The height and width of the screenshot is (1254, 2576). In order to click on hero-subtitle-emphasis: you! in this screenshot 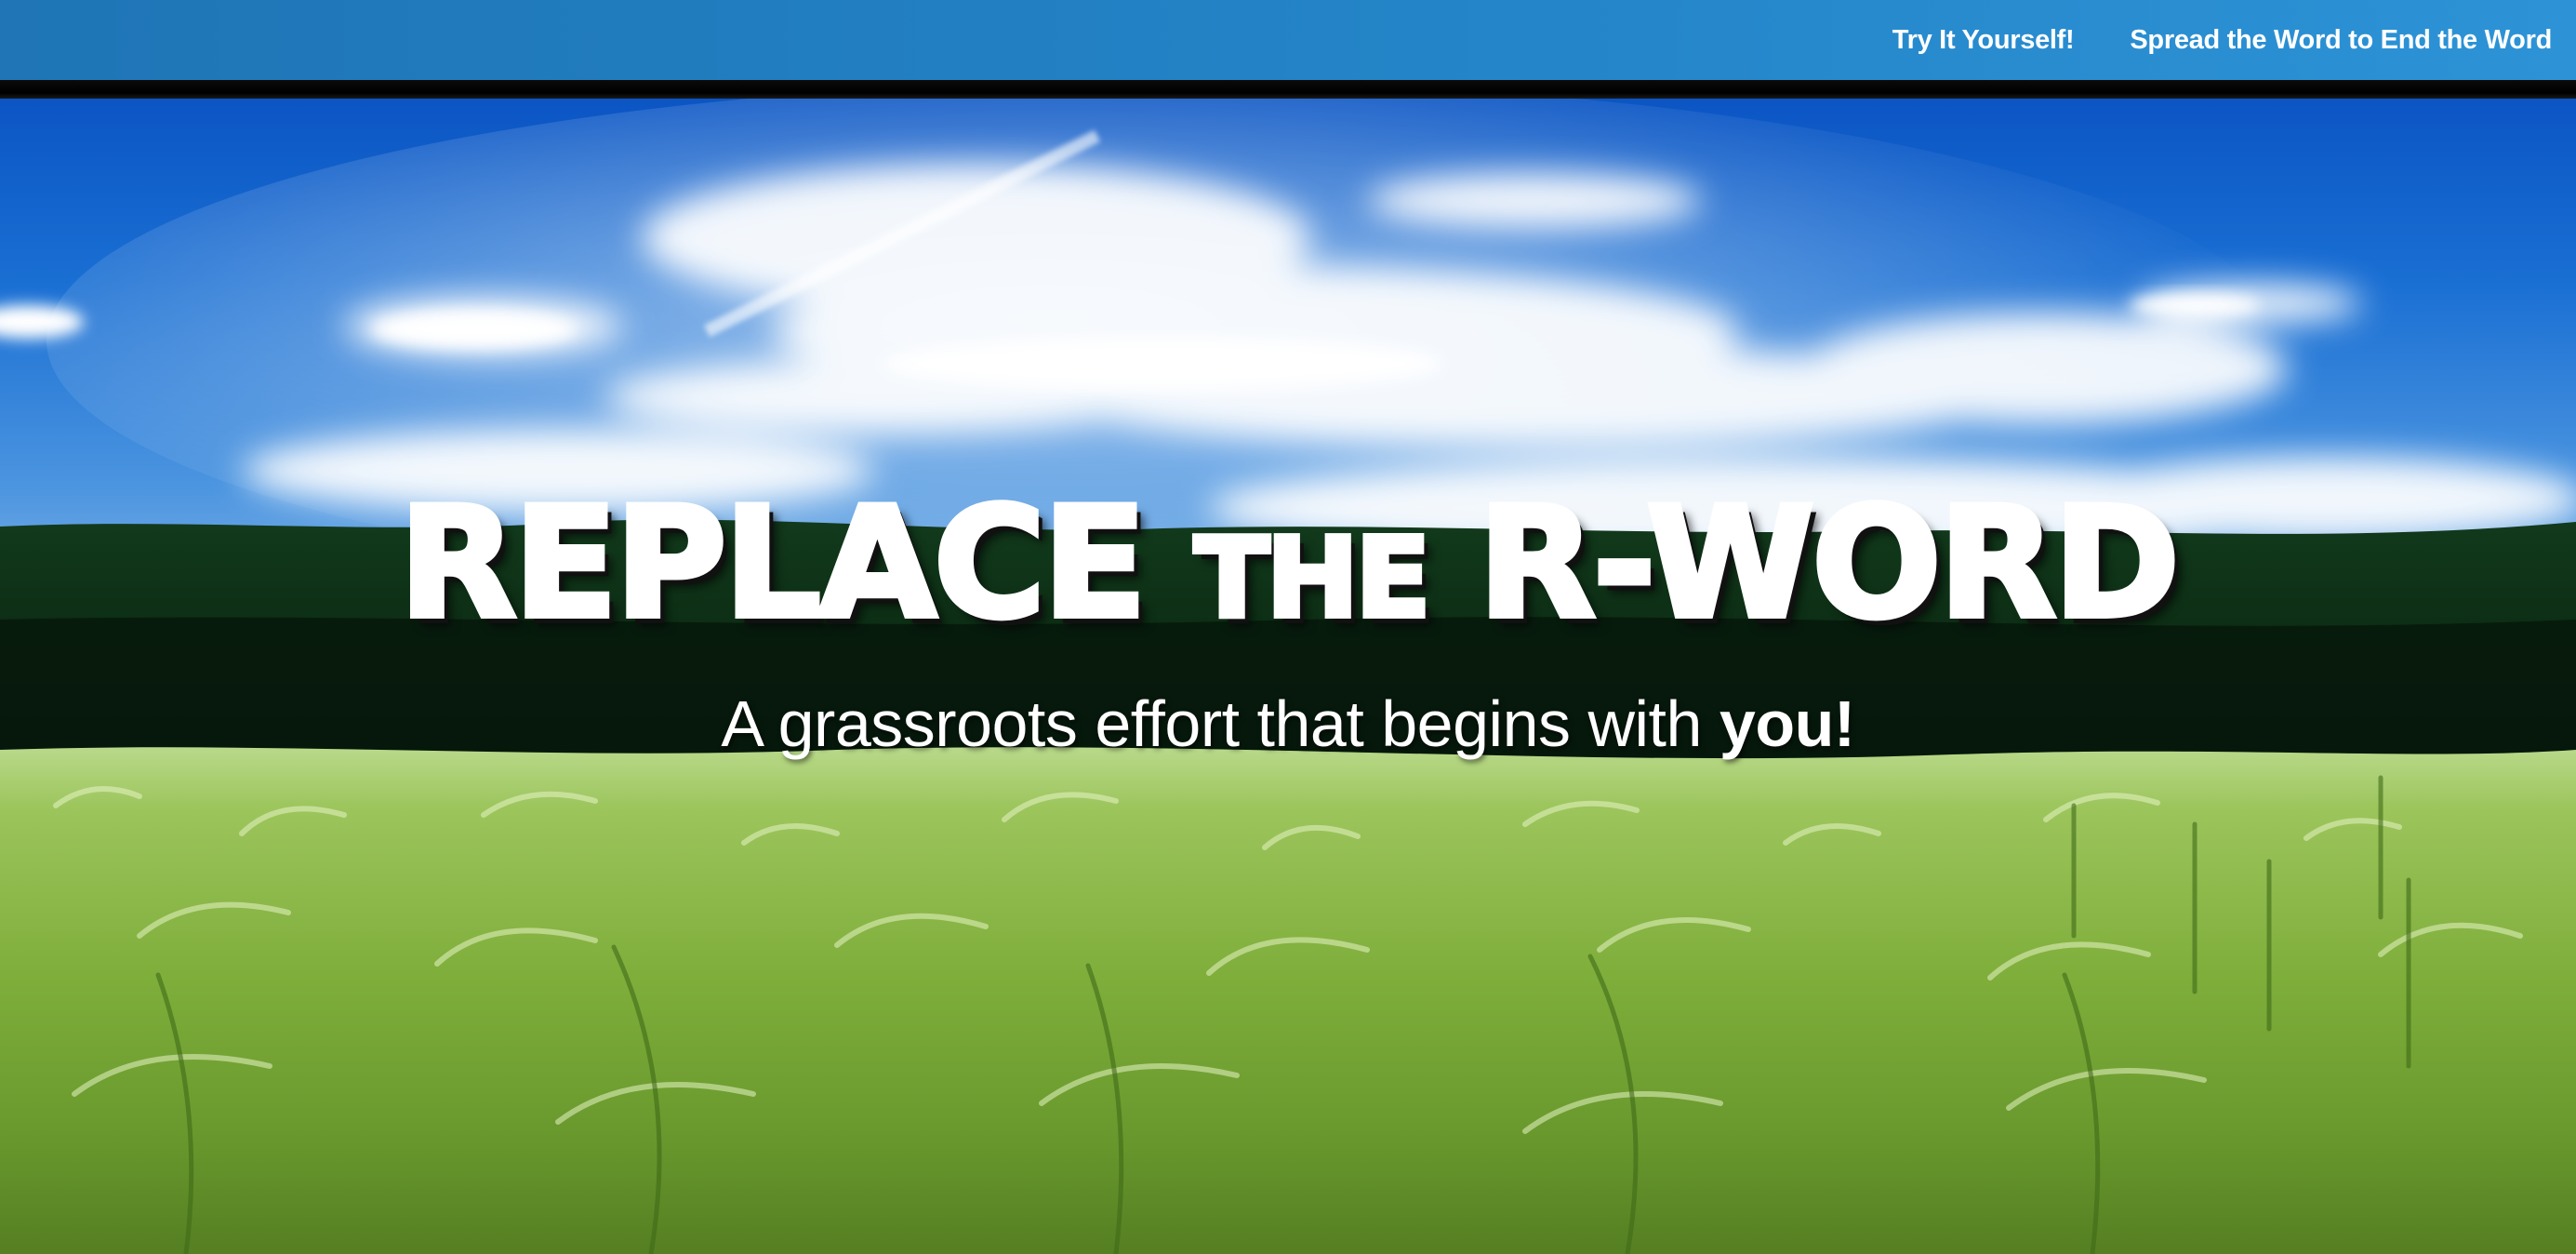, I will do `click(1787, 723)`.